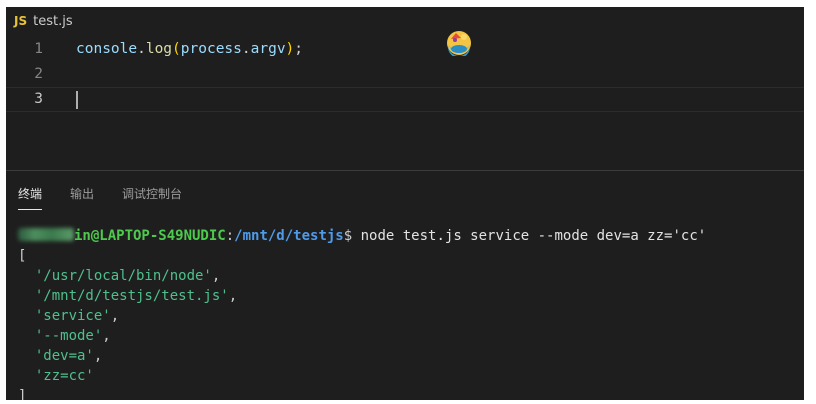 This screenshot has height=404, width=816. What do you see at coordinates (150, 236) in the screenshot?
I see `terminal-host: in@LAPTOP-S49NUDIC` at bounding box center [150, 236].